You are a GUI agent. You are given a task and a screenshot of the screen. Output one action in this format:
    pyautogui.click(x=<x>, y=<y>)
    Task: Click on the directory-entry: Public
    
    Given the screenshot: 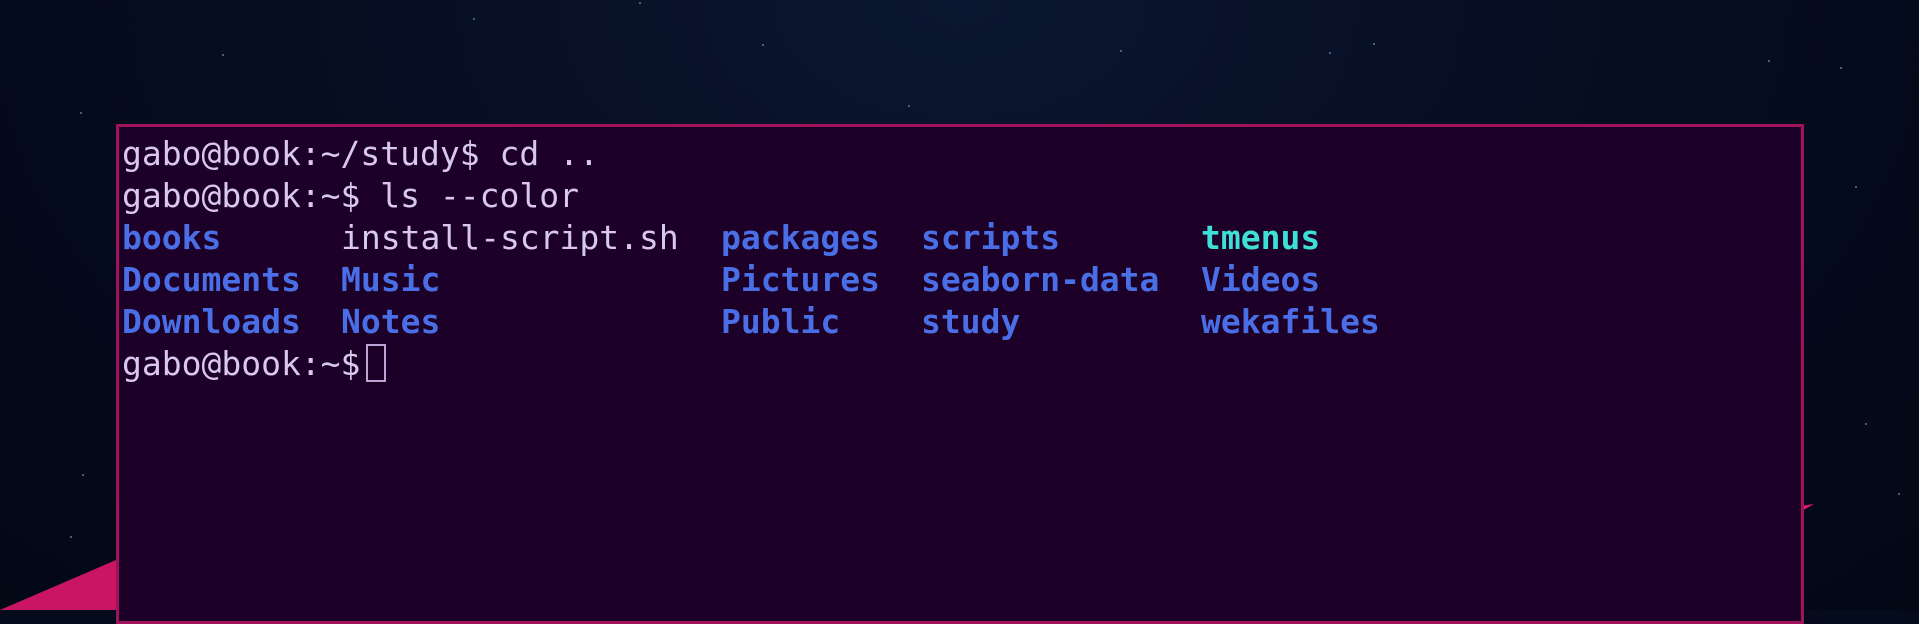 What is the action you would take?
    pyautogui.click(x=781, y=321)
    